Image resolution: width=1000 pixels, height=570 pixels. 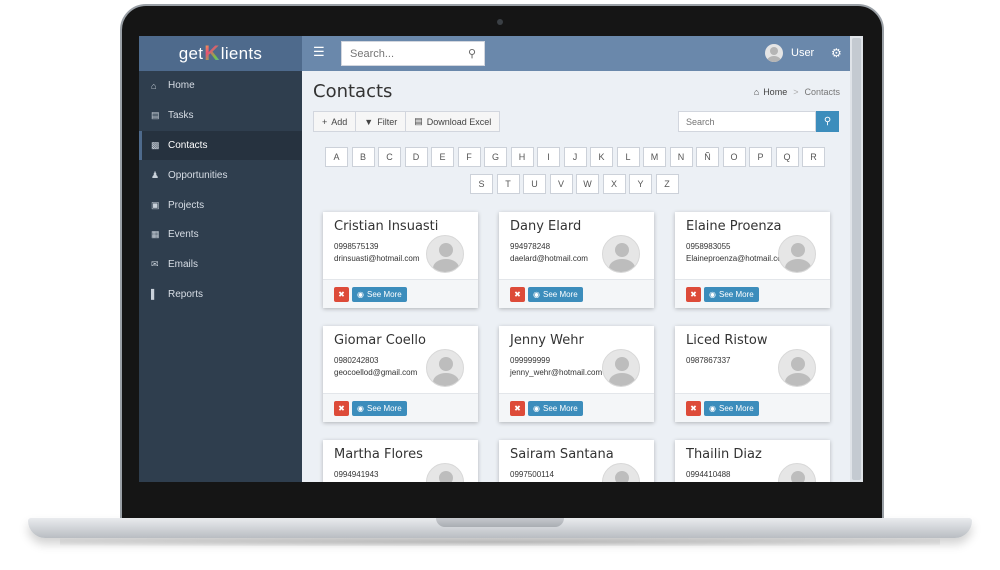 What do you see at coordinates (836, 53) in the screenshot?
I see `gear-icon: ⚙` at bounding box center [836, 53].